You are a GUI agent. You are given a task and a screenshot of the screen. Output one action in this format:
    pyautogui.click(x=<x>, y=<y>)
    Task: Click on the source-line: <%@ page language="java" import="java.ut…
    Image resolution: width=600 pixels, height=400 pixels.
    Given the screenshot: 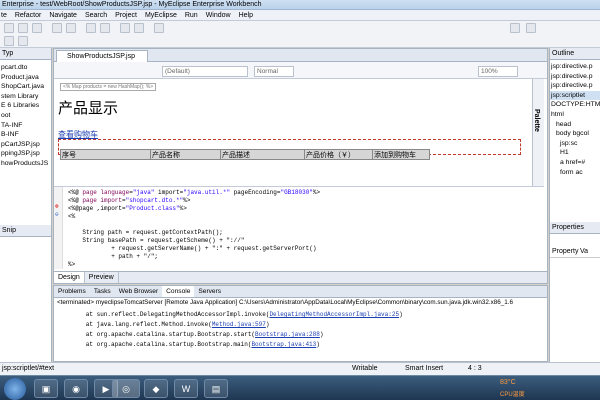 What is the action you would take?
    pyautogui.click(x=194, y=192)
    